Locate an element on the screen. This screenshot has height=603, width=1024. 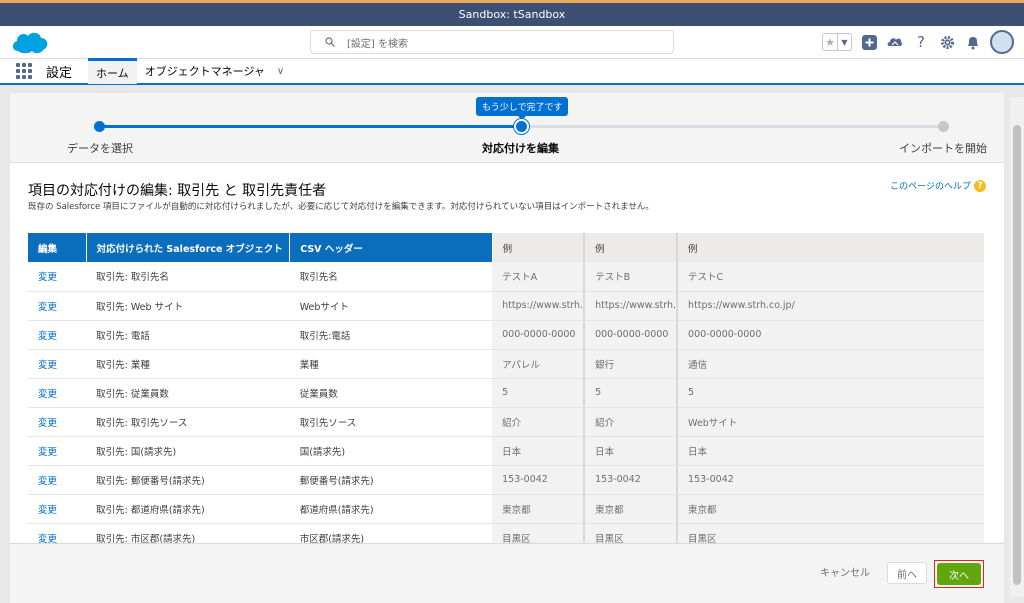
tab-object-manager: オブジェクトマネージャ ∨ is located at coordinates (215, 71).